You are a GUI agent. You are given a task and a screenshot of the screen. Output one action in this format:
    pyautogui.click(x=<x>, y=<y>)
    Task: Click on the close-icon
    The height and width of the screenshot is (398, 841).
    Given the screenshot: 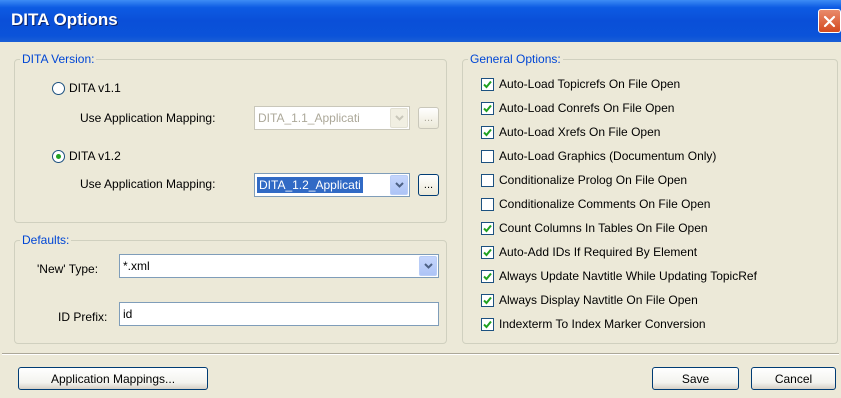 What is the action you would take?
    pyautogui.click(x=829, y=21)
    